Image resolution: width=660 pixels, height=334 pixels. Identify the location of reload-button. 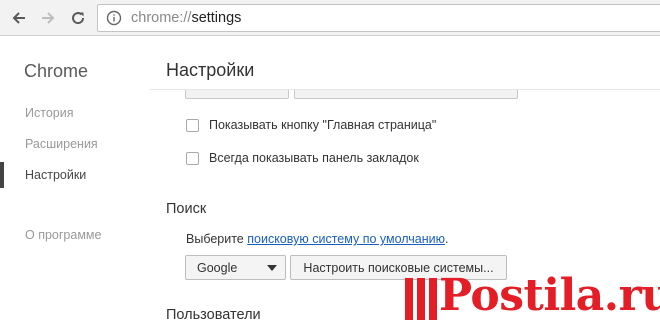
(78, 18).